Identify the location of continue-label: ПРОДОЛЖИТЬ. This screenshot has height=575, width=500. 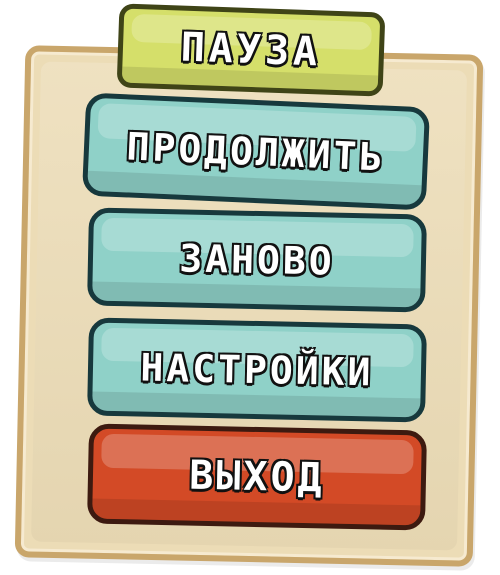
(256, 151).